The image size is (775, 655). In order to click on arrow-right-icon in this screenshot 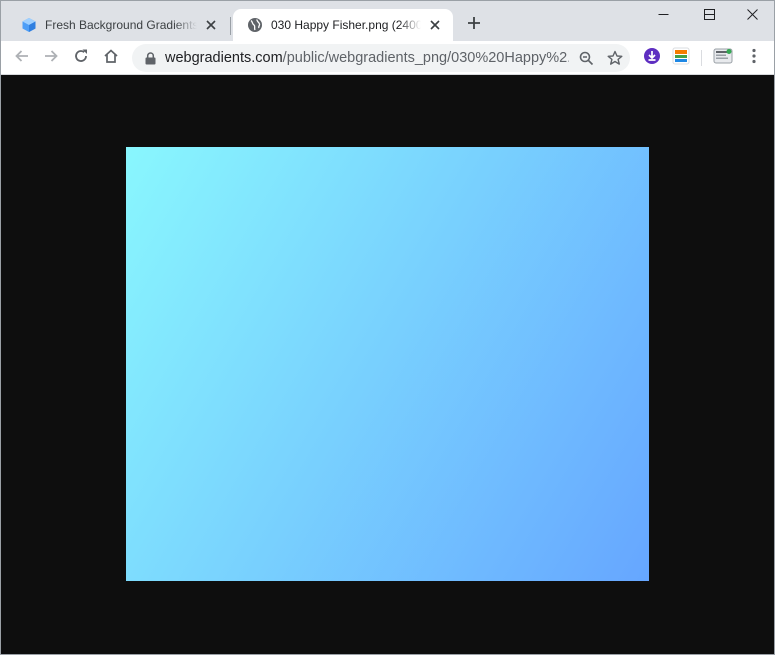, I will do `click(51, 58)`.